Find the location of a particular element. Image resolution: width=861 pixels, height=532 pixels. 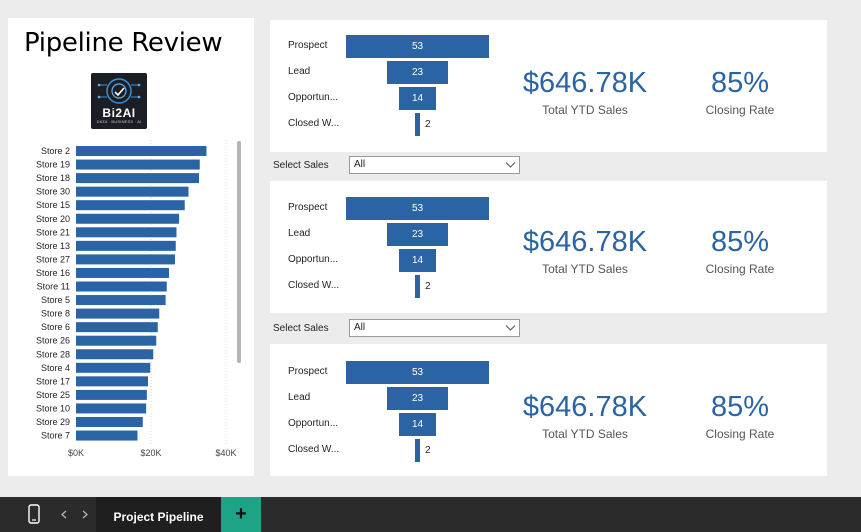

y-category-label: Store 15 is located at coordinates (53, 205).